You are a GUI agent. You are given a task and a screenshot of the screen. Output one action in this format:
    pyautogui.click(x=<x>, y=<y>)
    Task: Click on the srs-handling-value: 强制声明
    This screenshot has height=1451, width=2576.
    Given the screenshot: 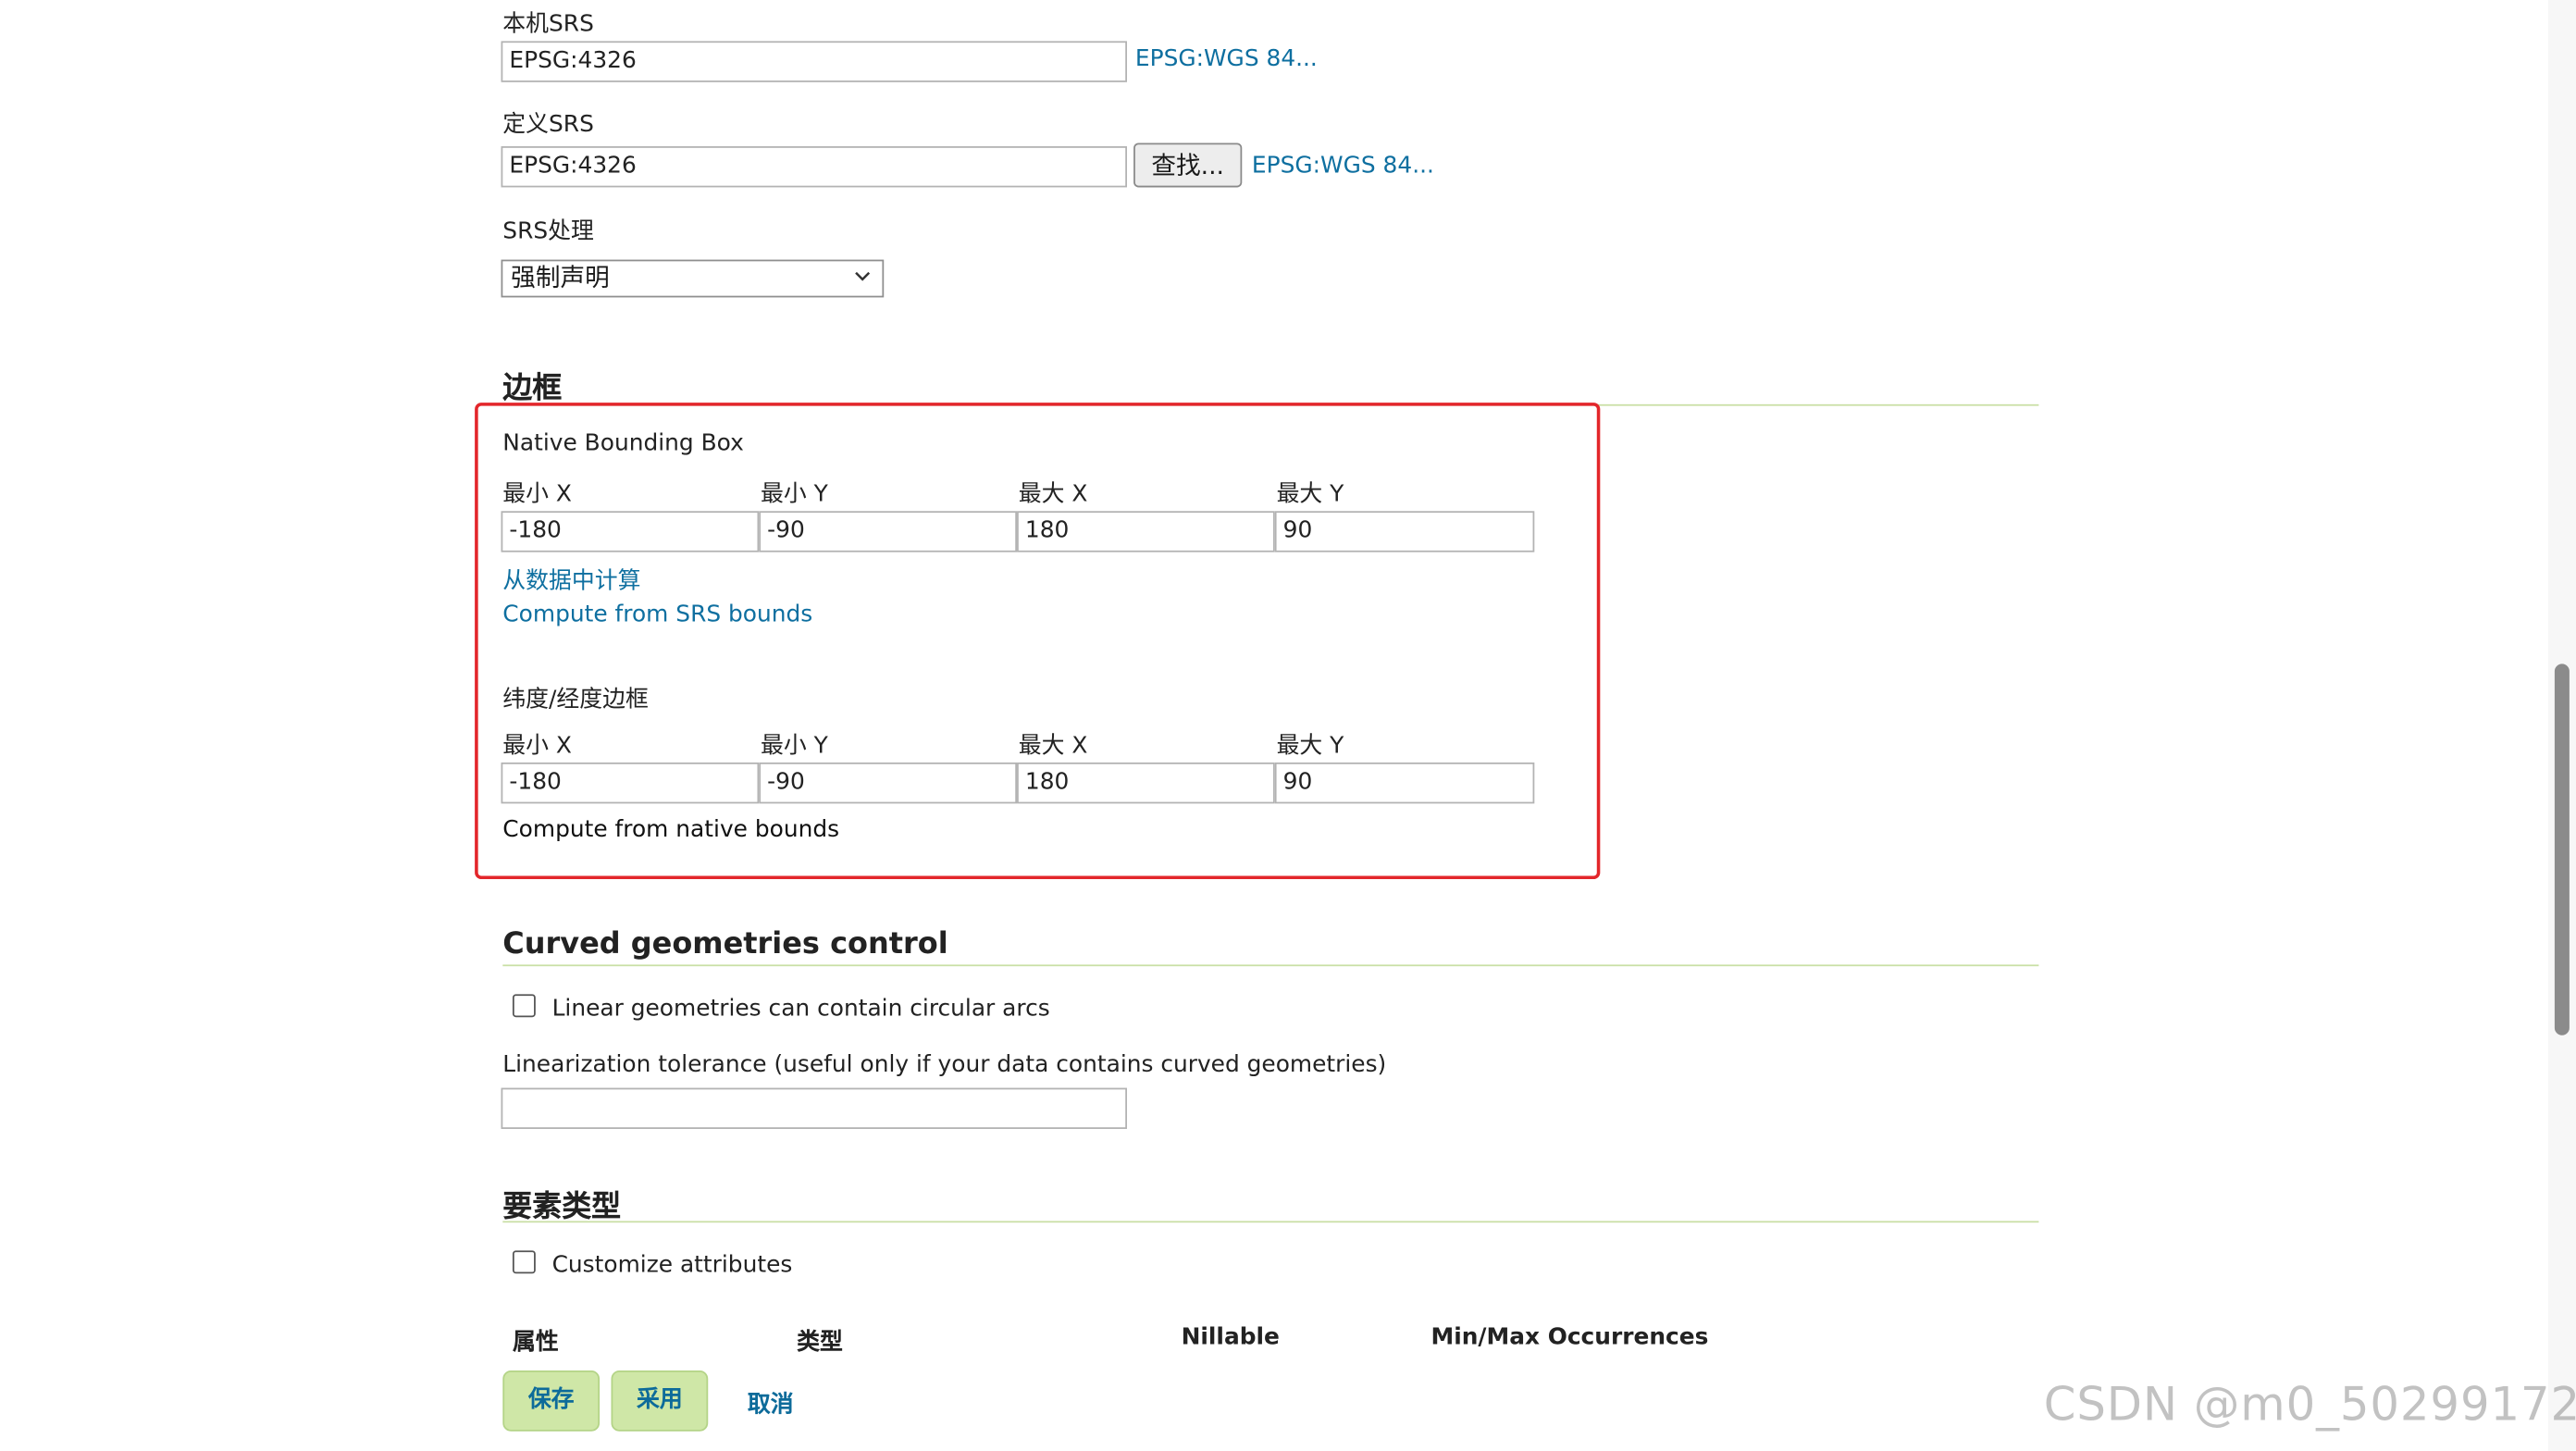 What is the action you would take?
    pyautogui.click(x=560, y=278)
    